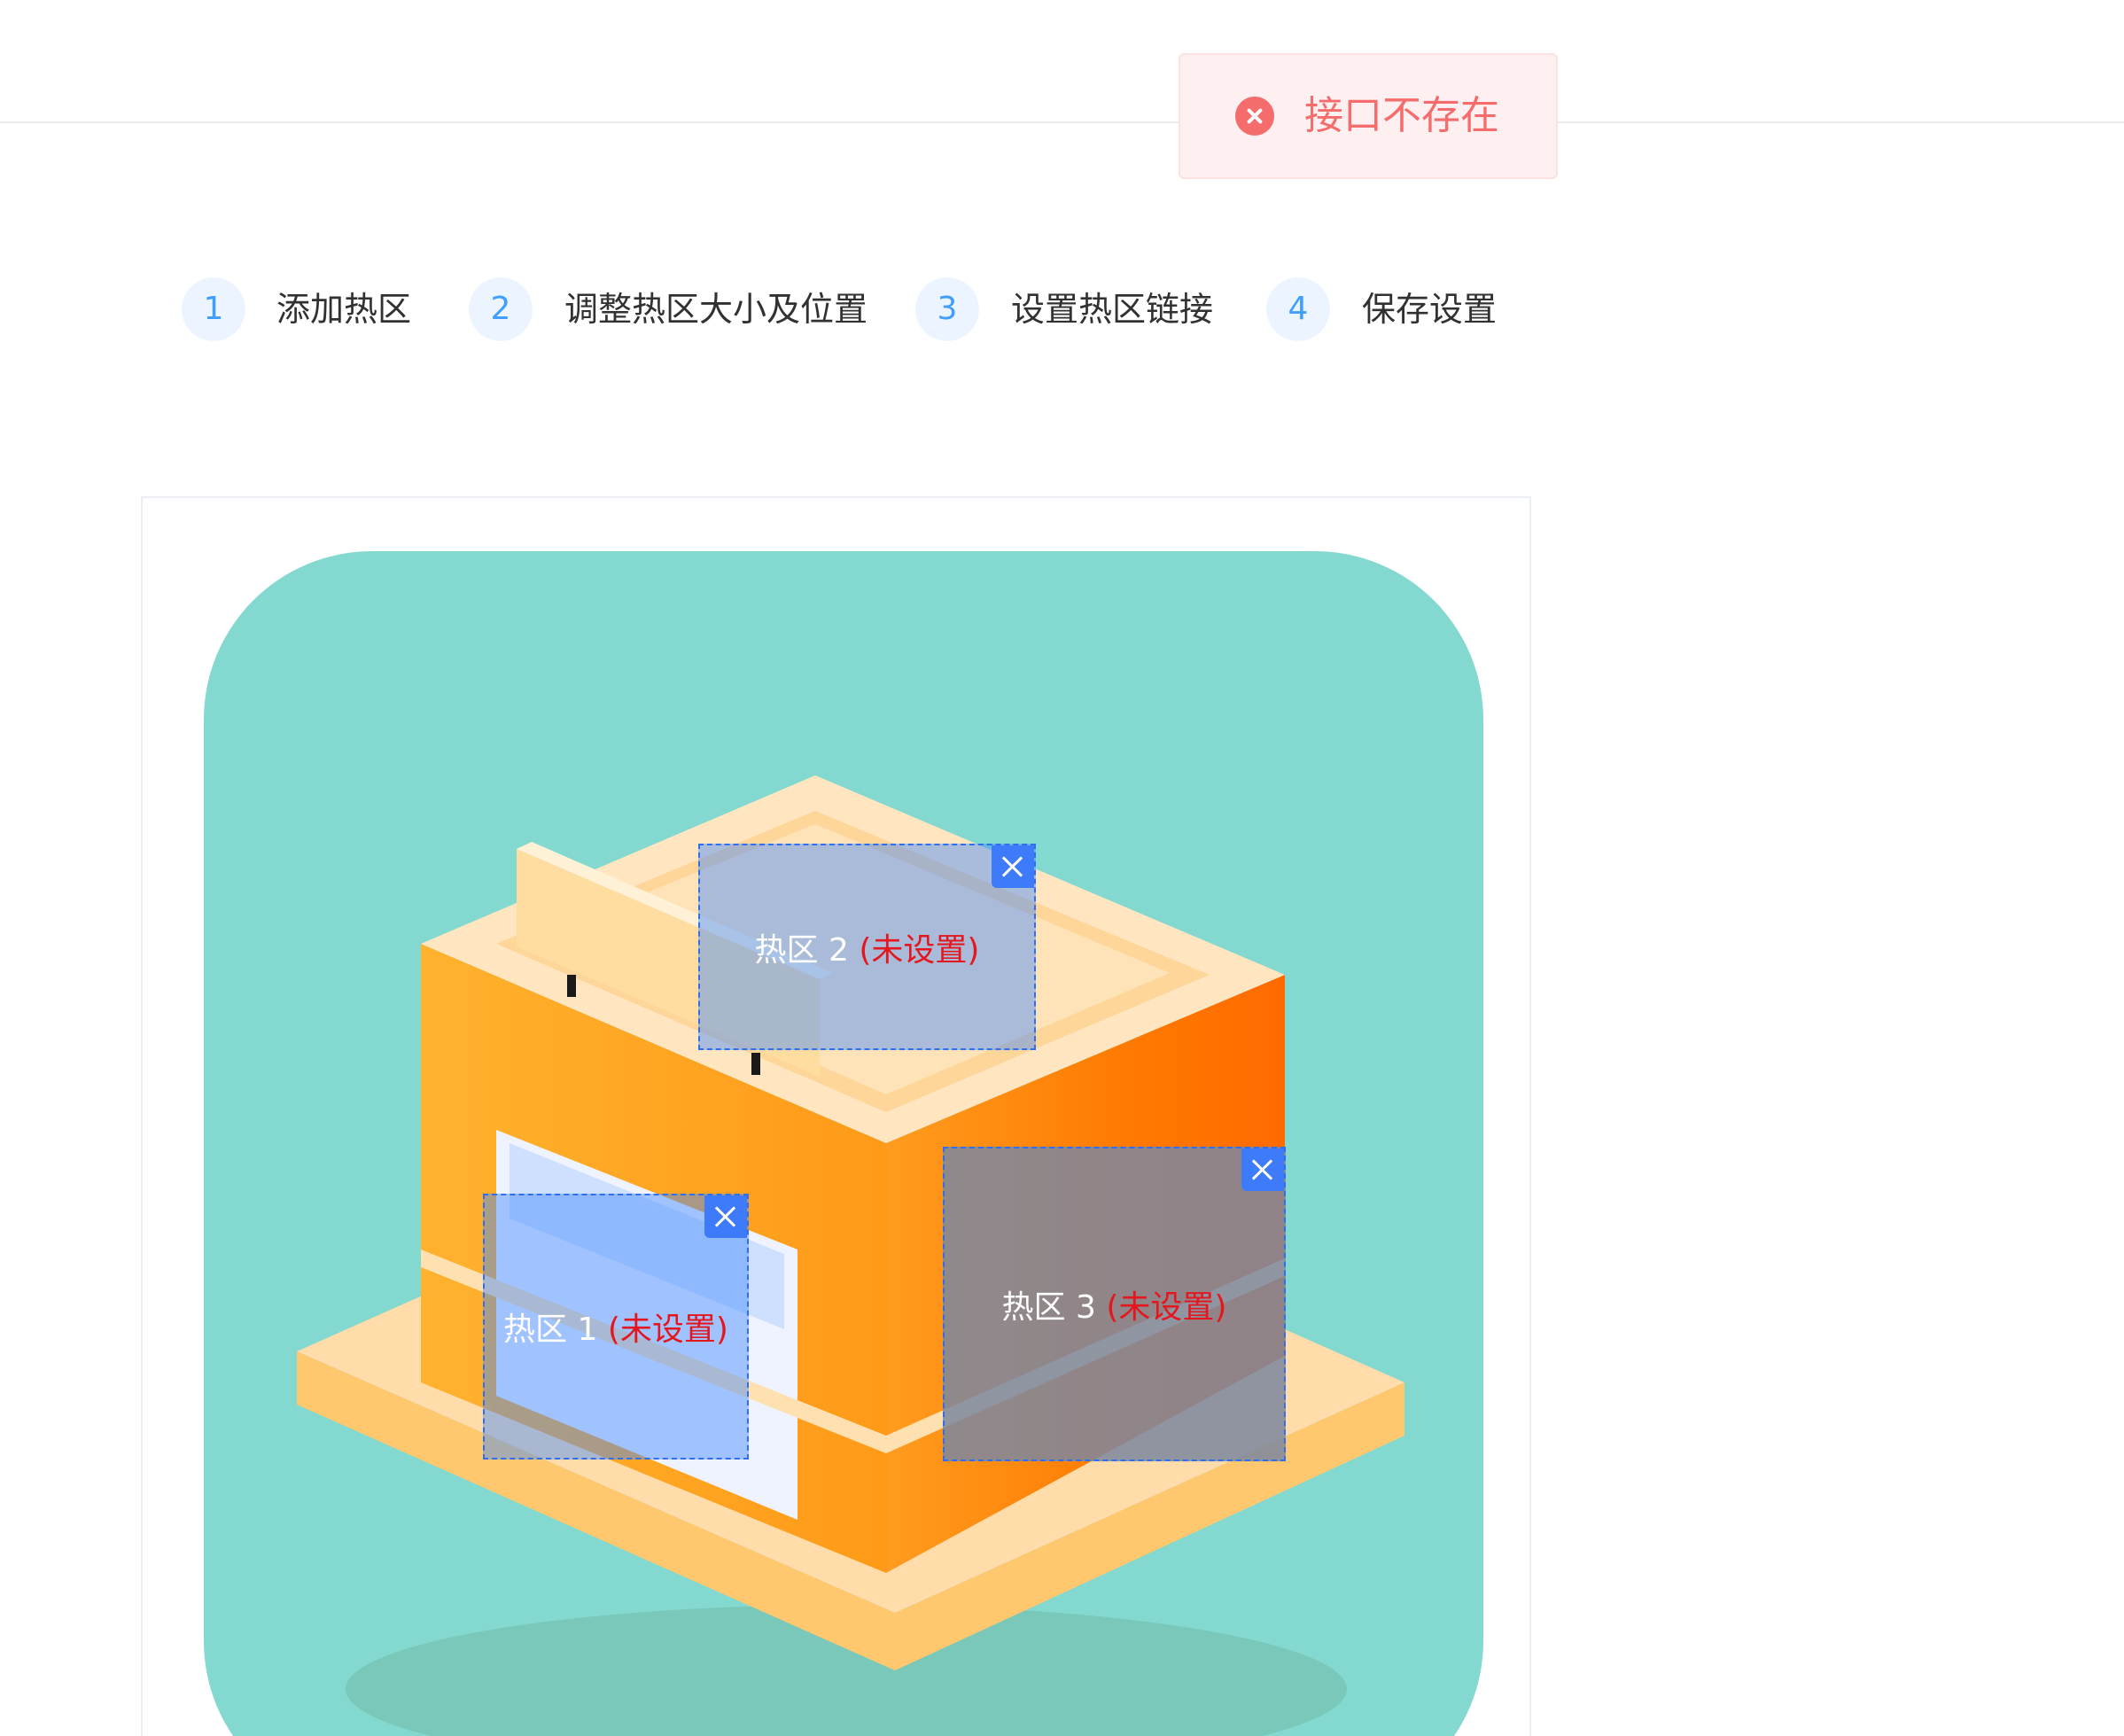 This screenshot has height=1736, width=2124. What do you see at coordinates (919, 950) in the screenshot?
I see `hotspot-2-status: (未设置)` at bounding box center [919, 950].